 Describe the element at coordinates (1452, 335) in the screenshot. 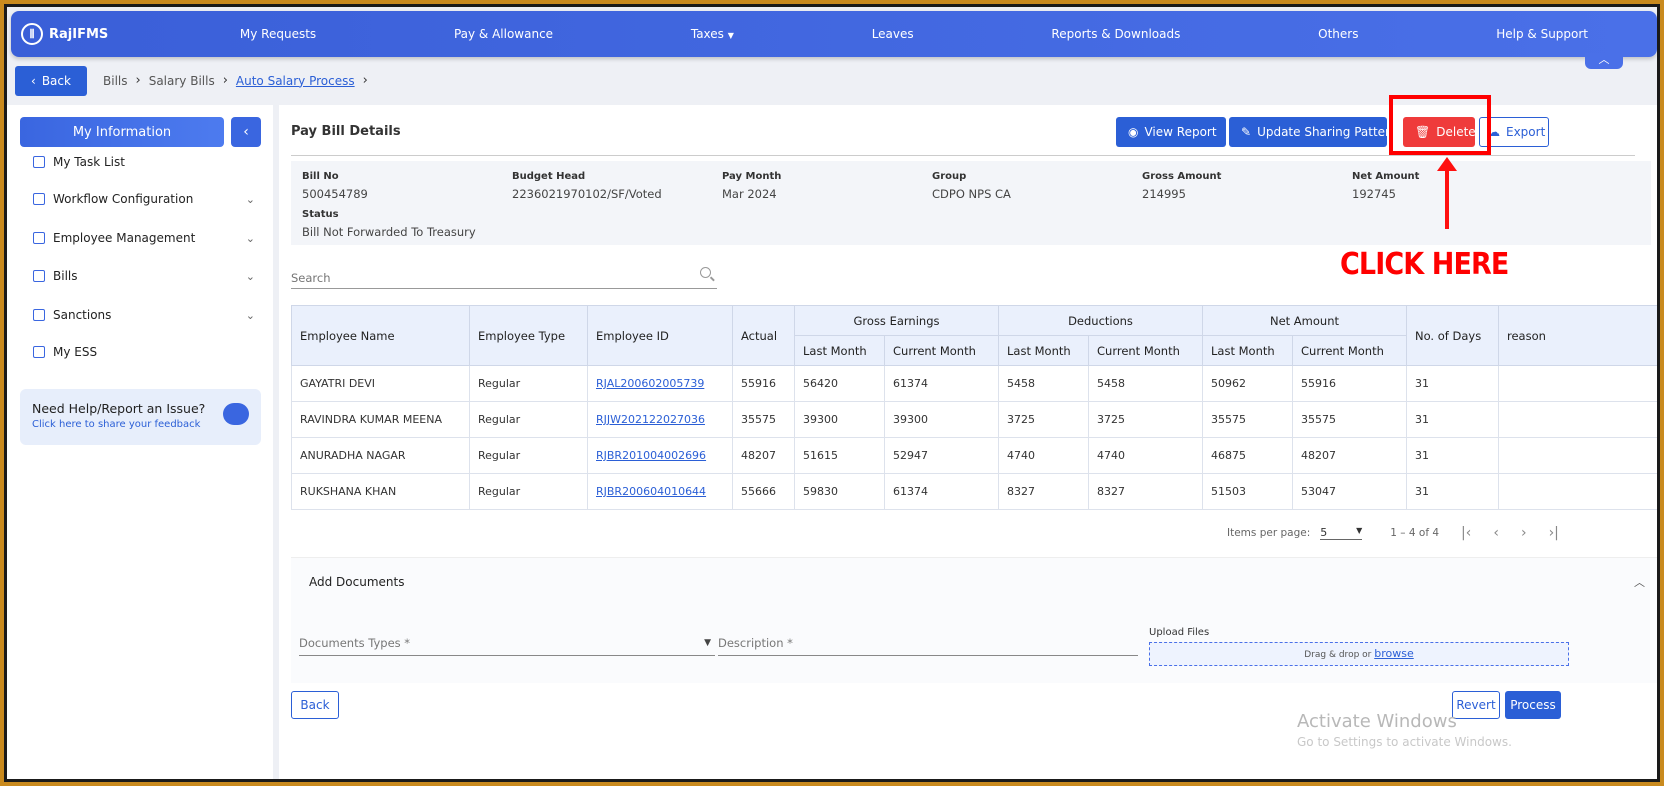

I see `col-no-of-days: No. of Days` at that location.